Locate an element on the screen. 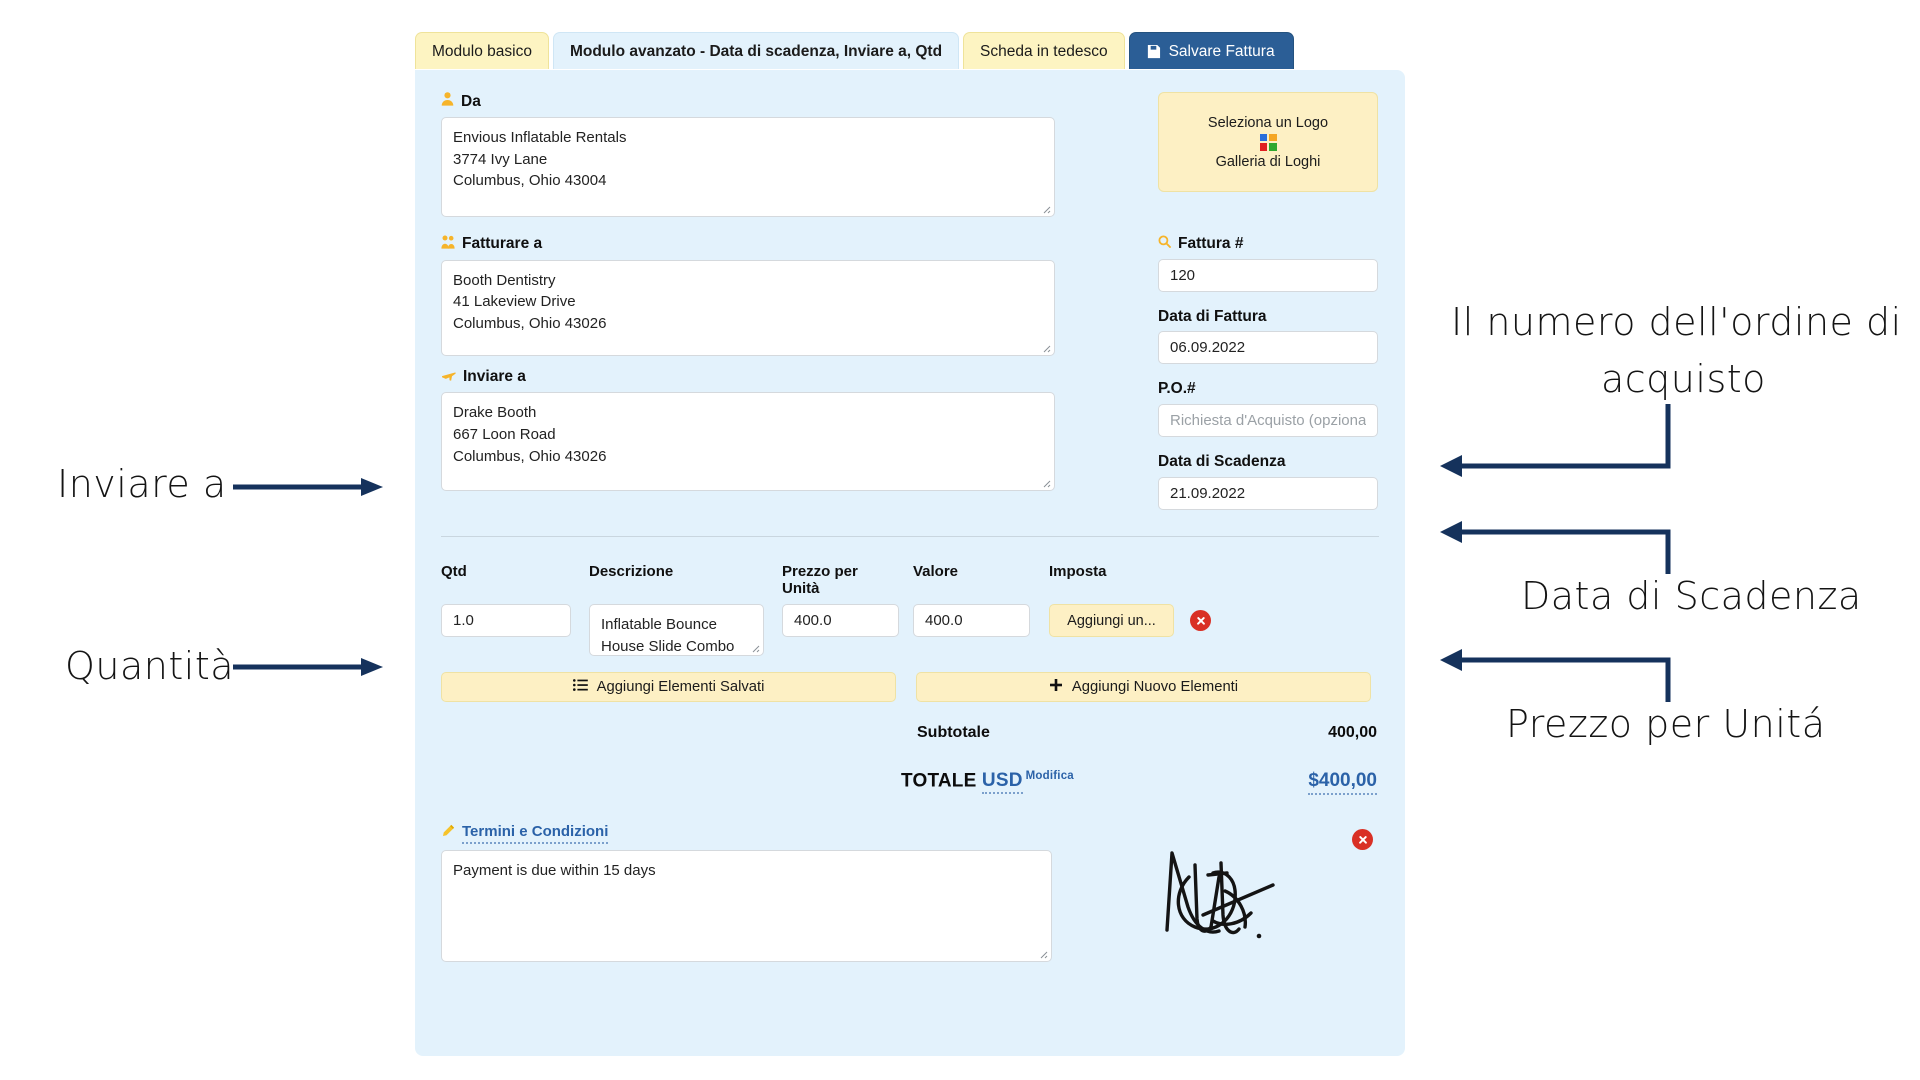 The height and width of the screenshot is (1080, 1920). billto-label-row: Fatturare a is located at coordinates (748, 244).